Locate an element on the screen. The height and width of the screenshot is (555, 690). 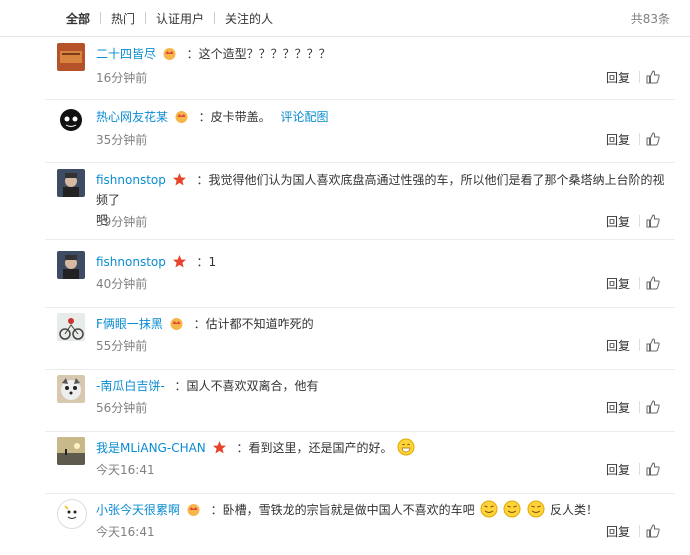
comment-text-after-emoji: 反人类！ is located at coordinates (574, 510).